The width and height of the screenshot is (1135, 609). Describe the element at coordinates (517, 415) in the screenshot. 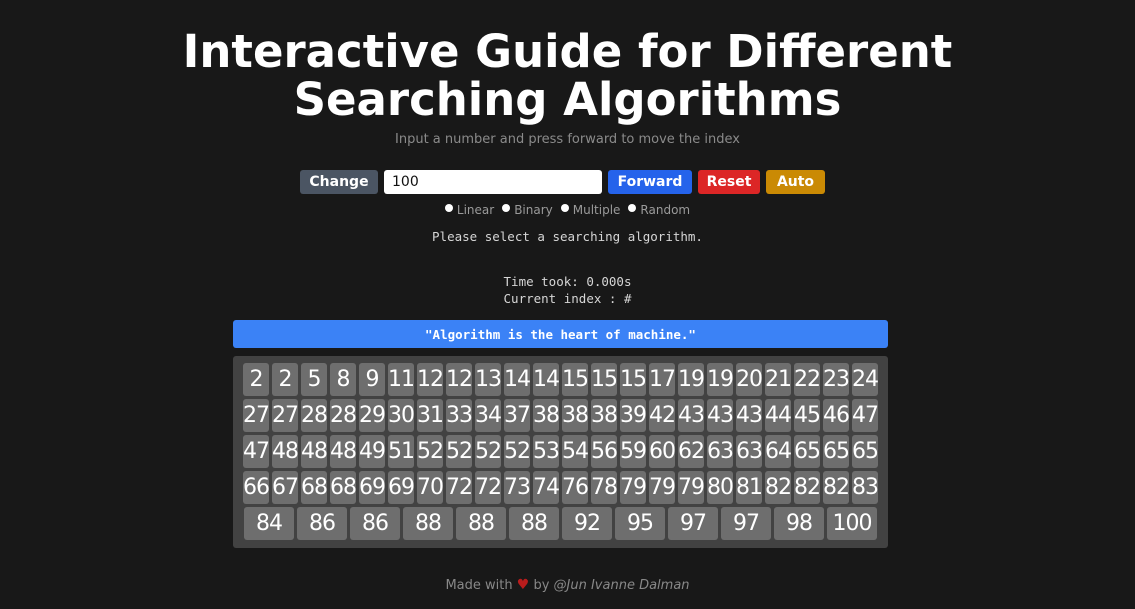

I see `array-cell: 37` at that location.